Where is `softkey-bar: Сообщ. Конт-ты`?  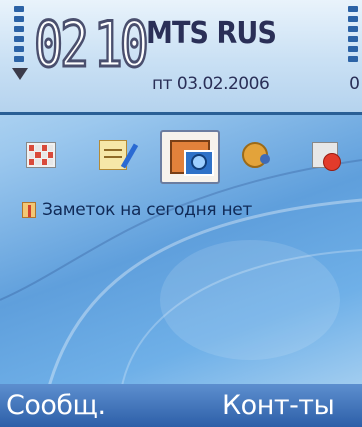 softkey-bar: Сообщ. Конт-ты is located at coordinates (181, 405).